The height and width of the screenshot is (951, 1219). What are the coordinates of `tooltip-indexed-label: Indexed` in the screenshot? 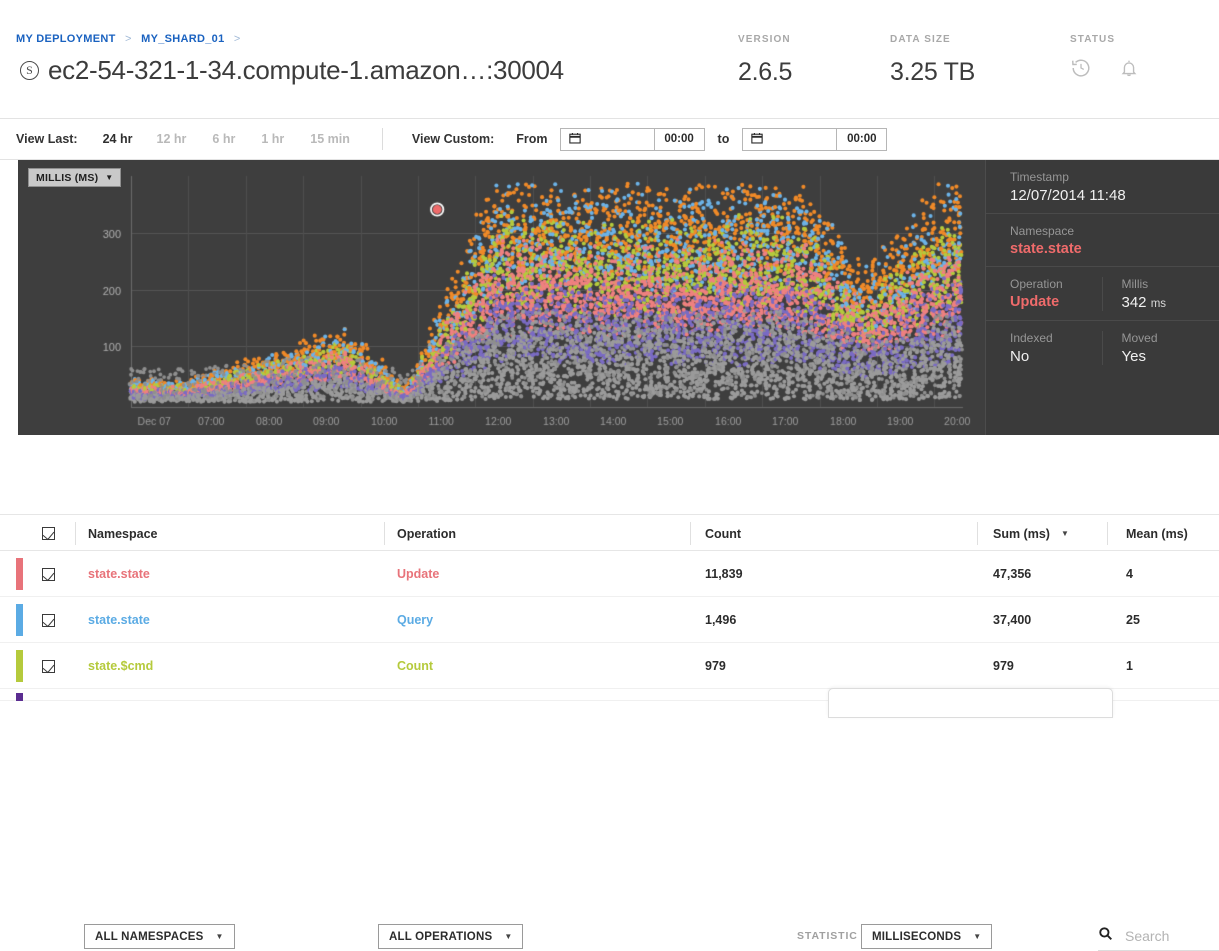 It's located at (1031, 338).